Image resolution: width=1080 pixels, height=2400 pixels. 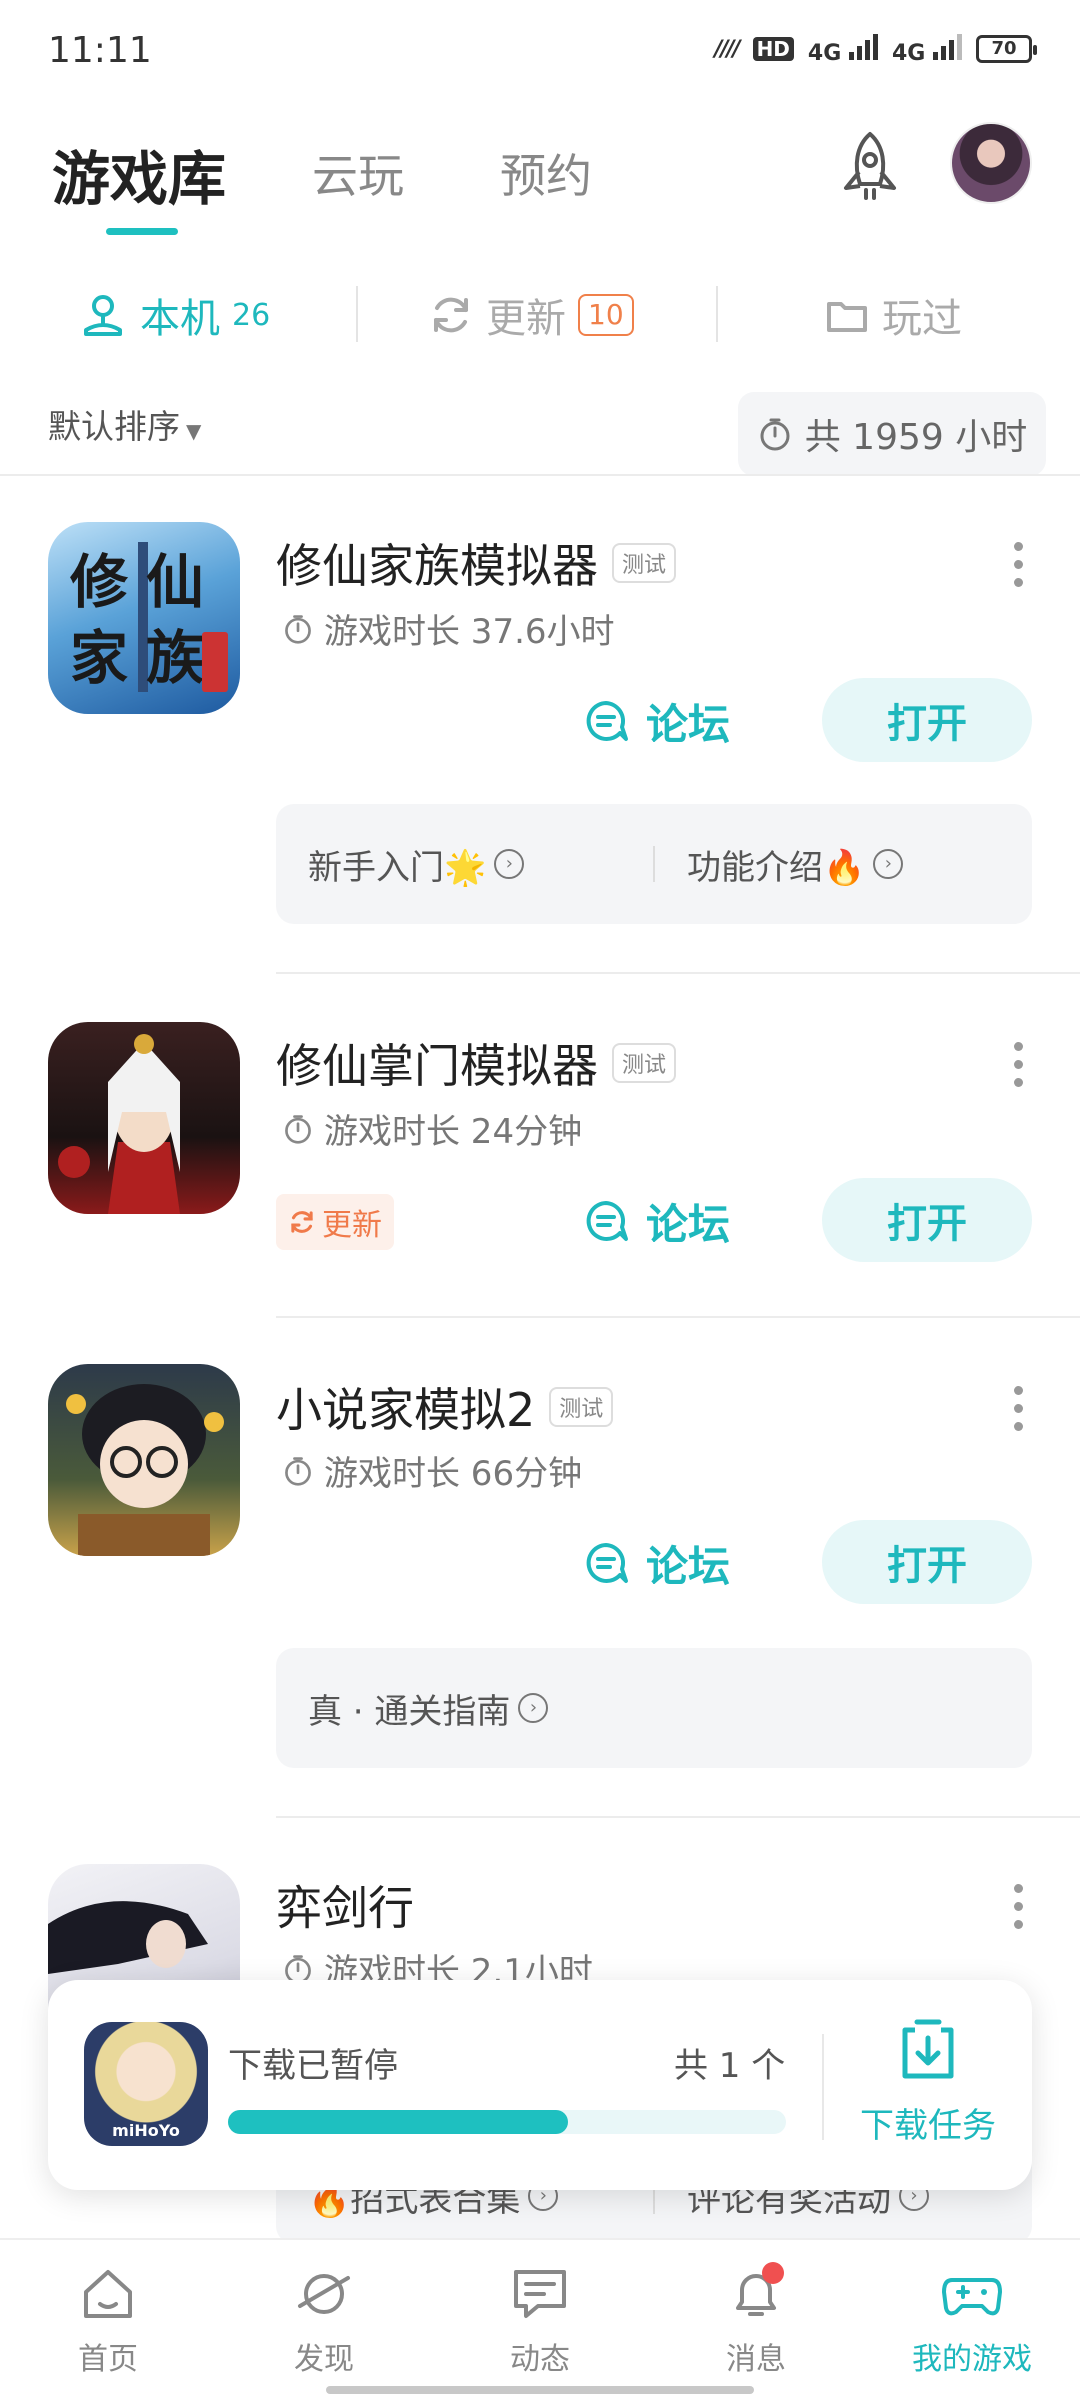 I want to click on sort-dropdown: 默认排序 ▼, so click(x=124, y=424).